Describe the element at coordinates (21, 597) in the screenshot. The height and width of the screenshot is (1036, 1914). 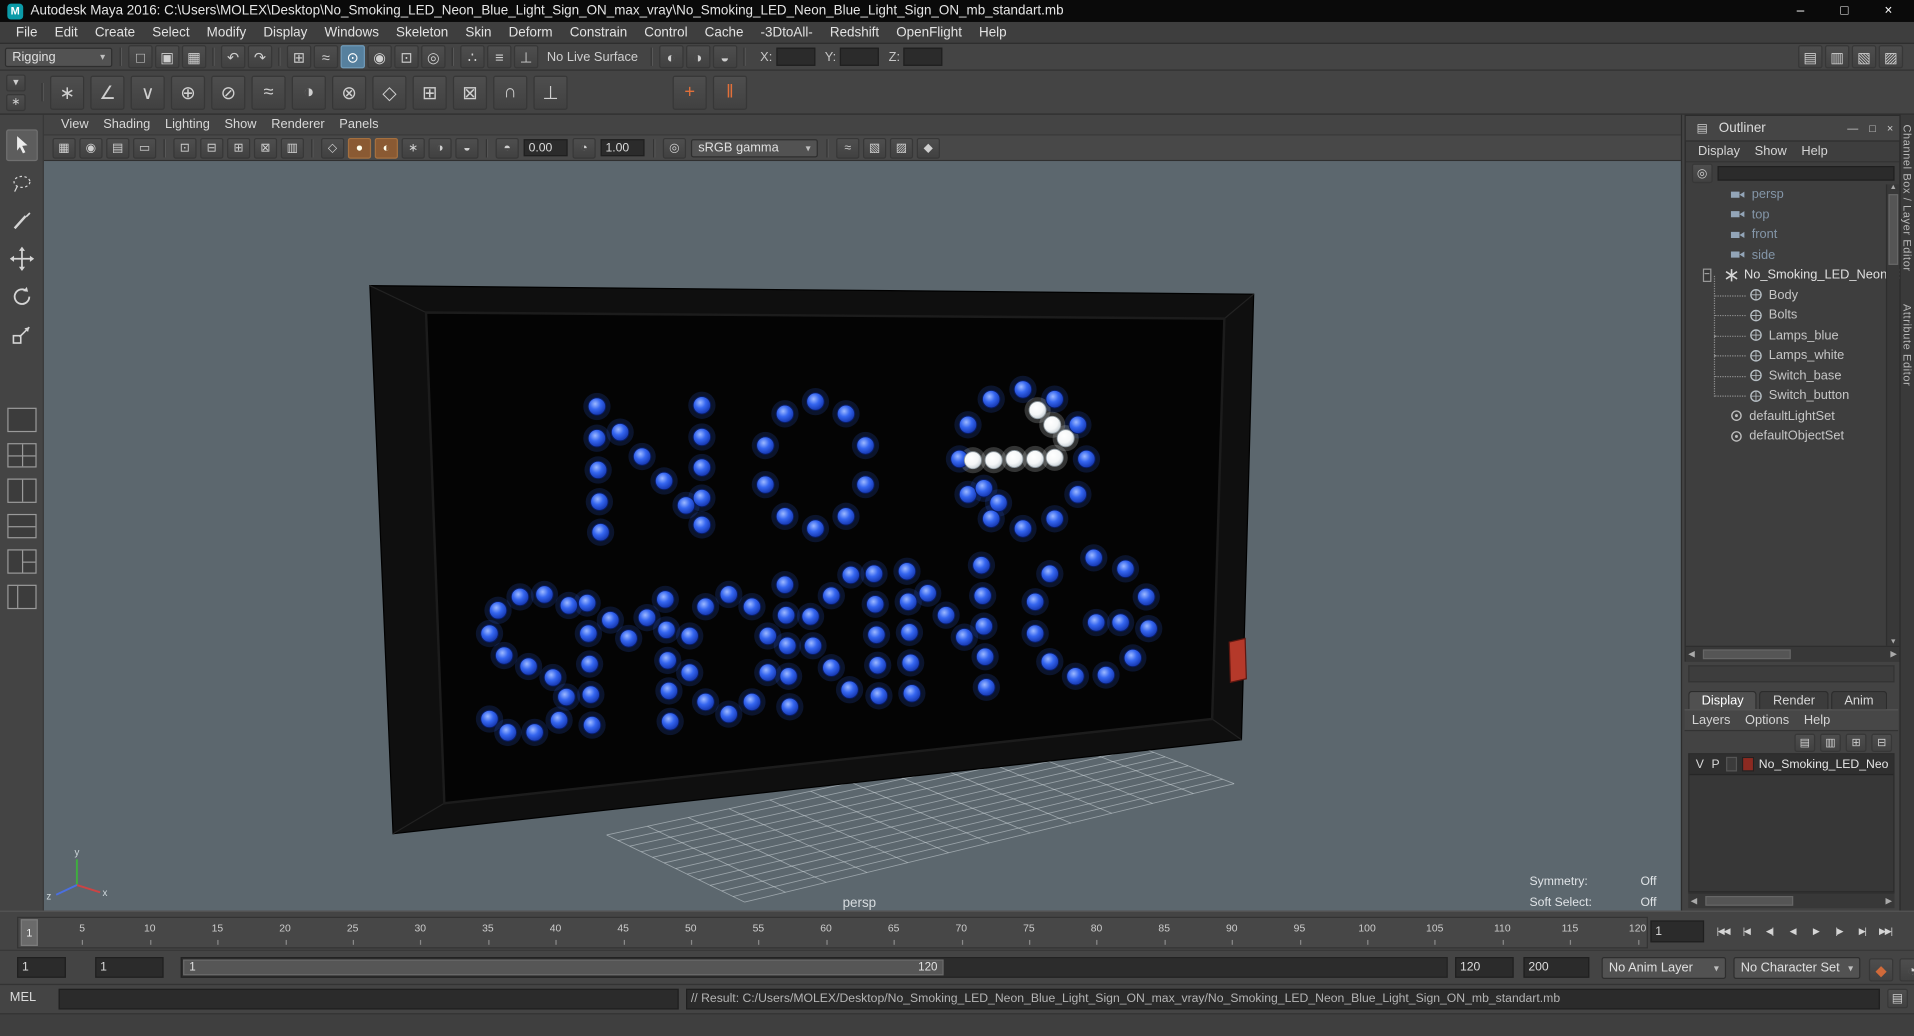
I see `layout-outliner-persp` at that location.